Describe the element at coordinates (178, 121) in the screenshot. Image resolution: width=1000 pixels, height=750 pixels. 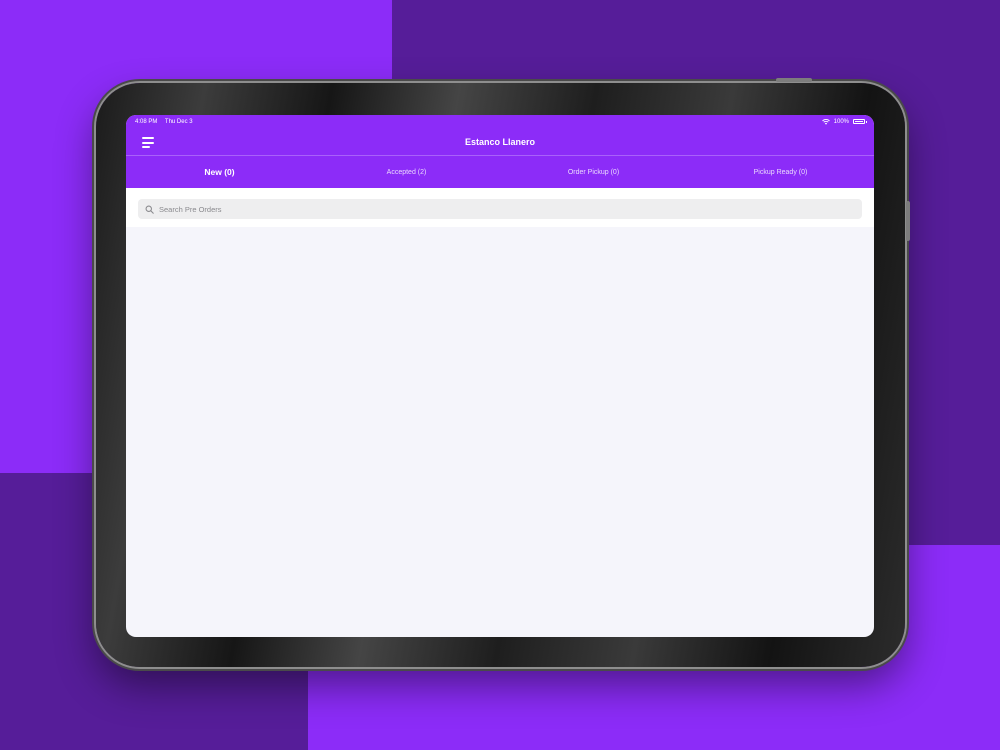
I see `status-date: Thu Dec 3` at that location.